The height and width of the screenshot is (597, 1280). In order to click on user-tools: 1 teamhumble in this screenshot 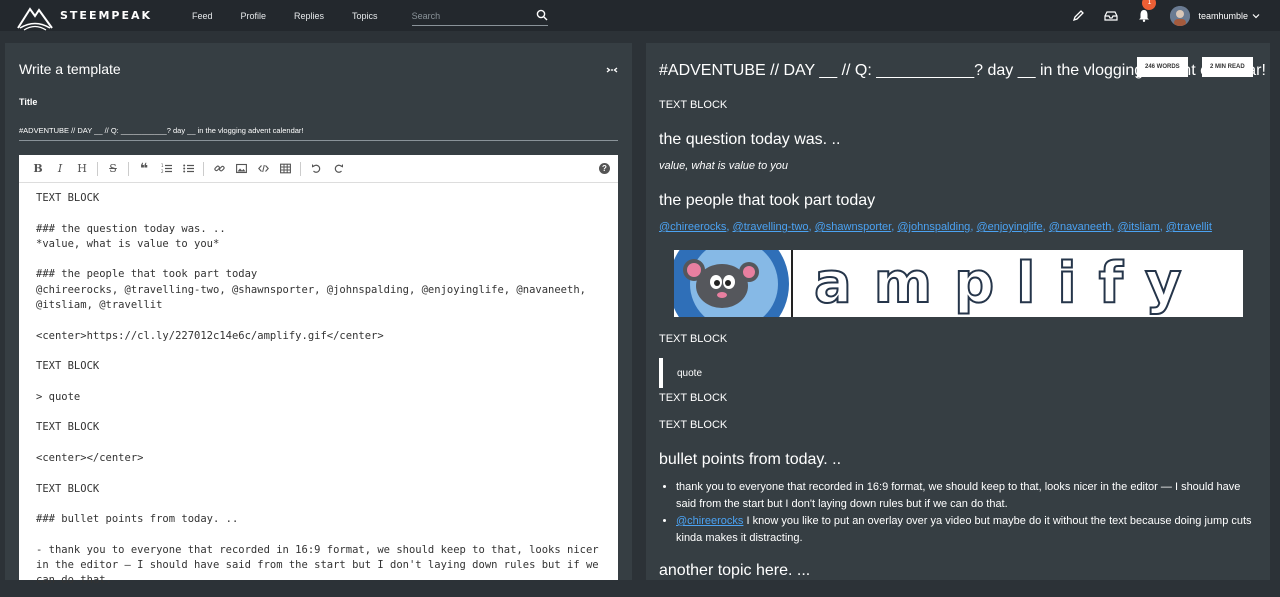, I will do `click(1156, 15)`.